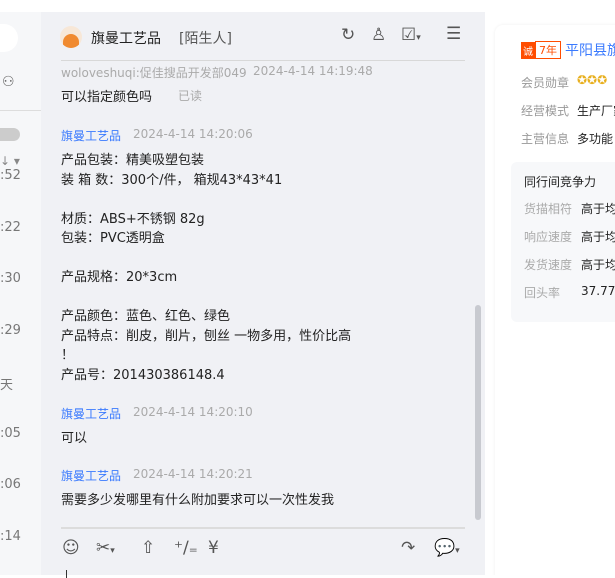 Image resolution: width=615 pixels, height=578 pixels. Describe the element at coordinates (411, 35) in the screenshot. I see `task-icon: ☑▾` at that location.